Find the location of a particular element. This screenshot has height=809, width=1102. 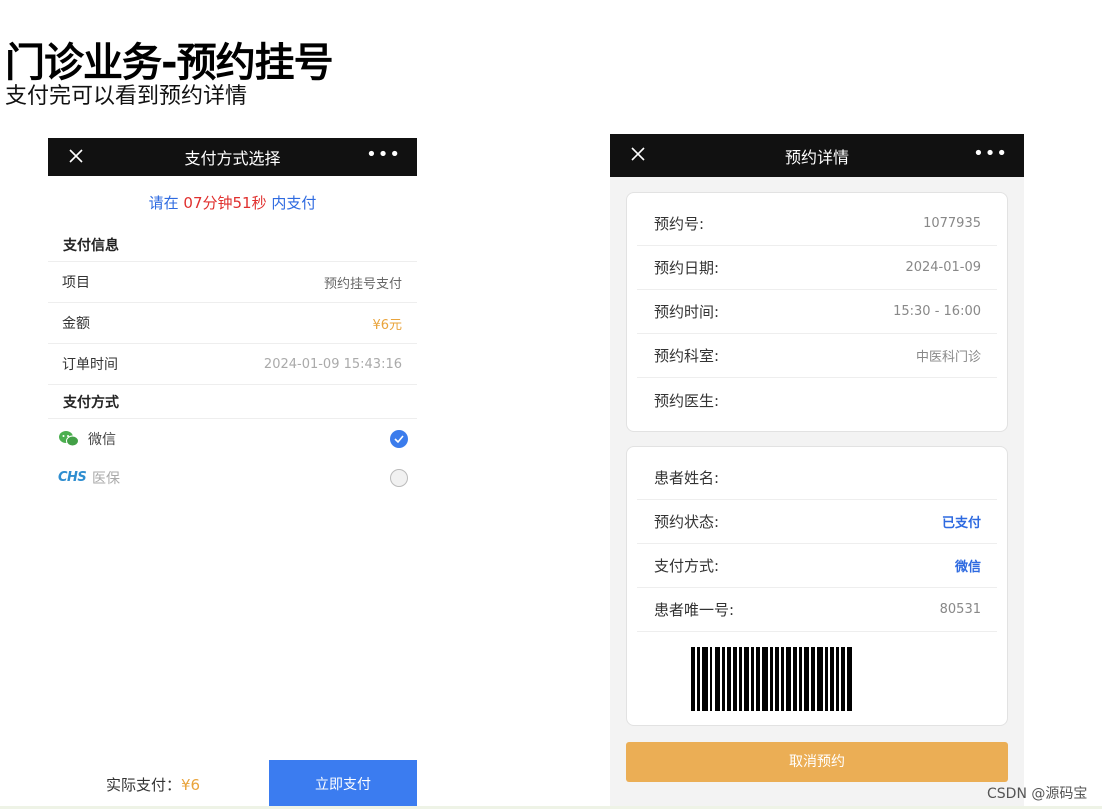

actual-label: 实际支付： is located at coordinates (144, 785).